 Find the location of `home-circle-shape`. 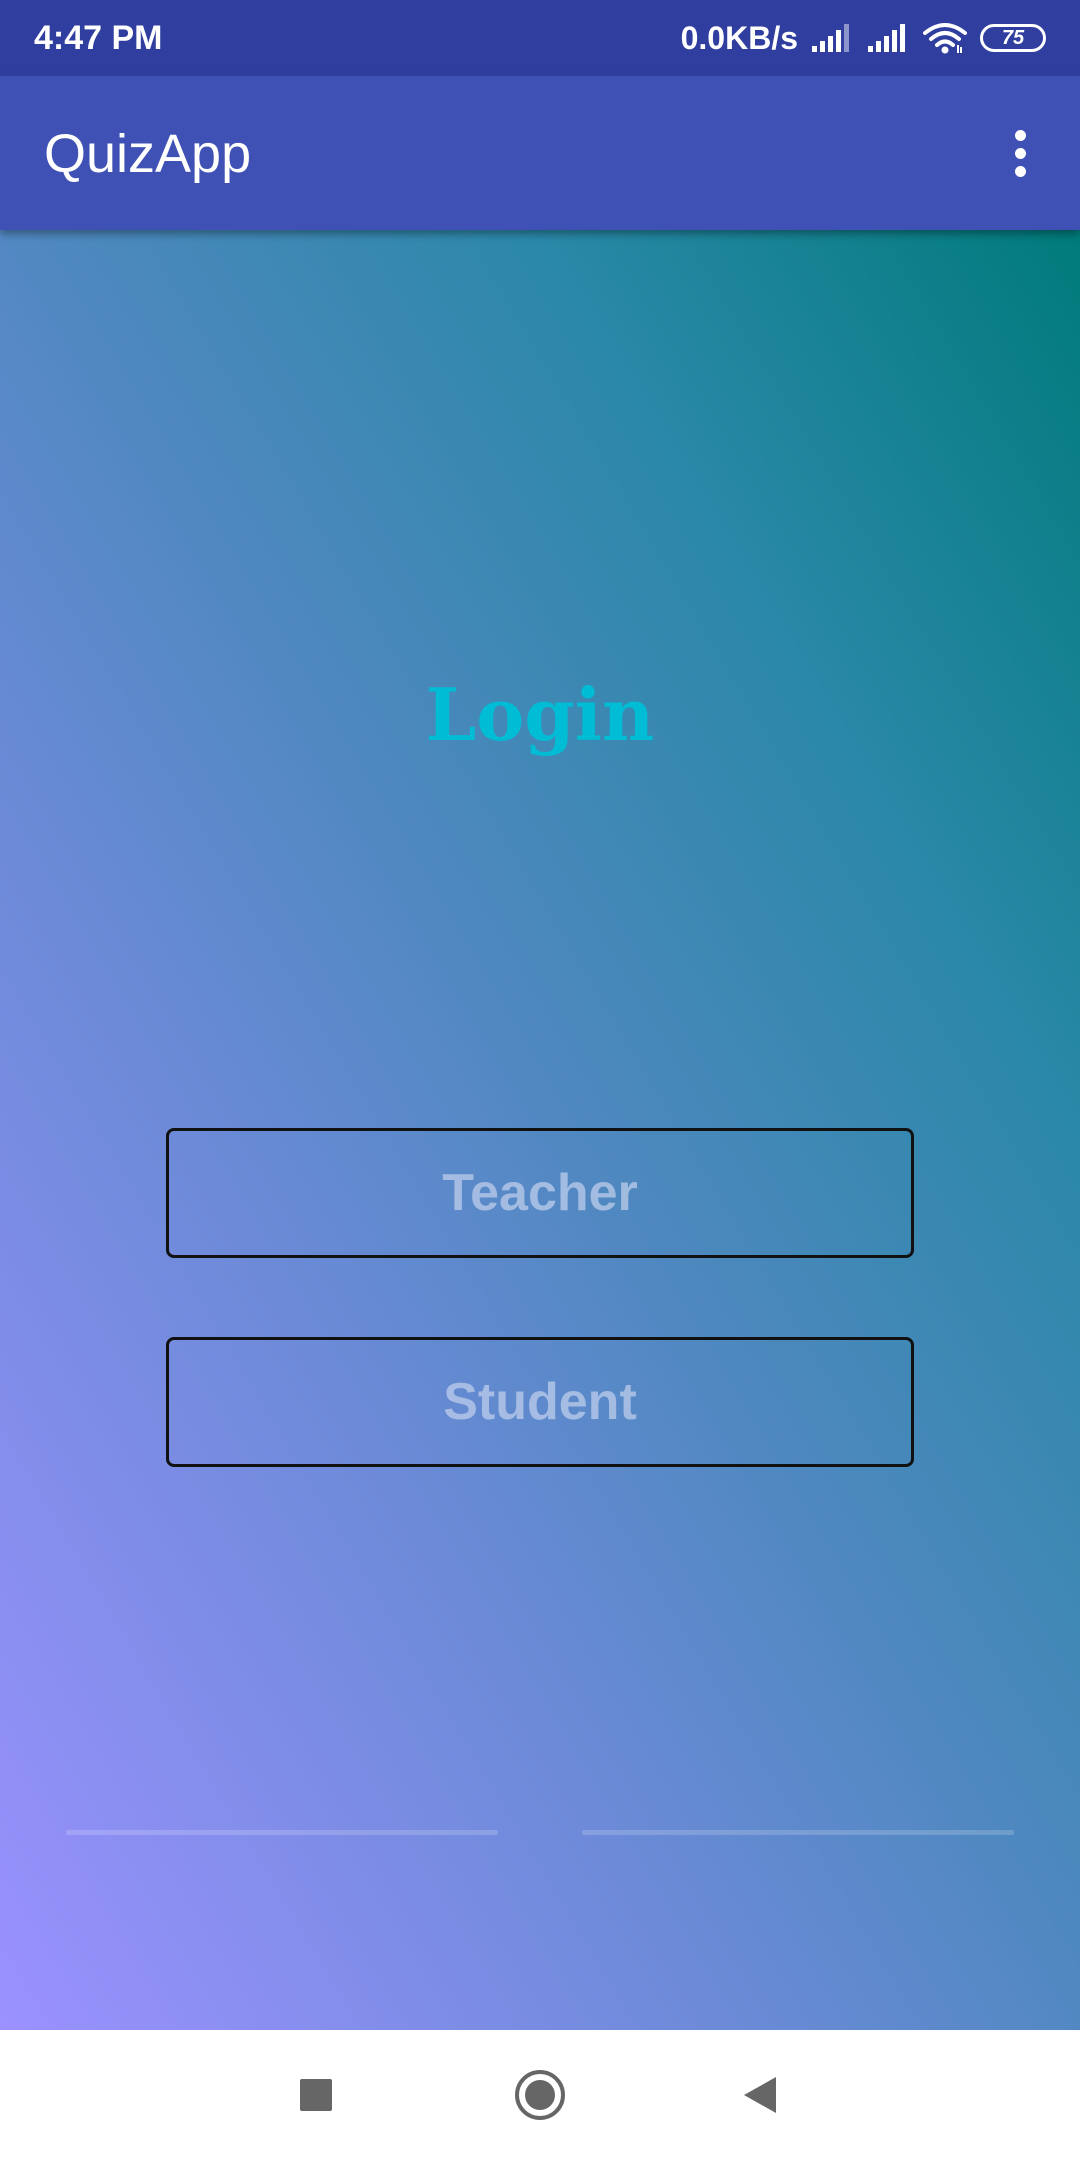

home-circle-shape is located at coordinates (540, 2095).